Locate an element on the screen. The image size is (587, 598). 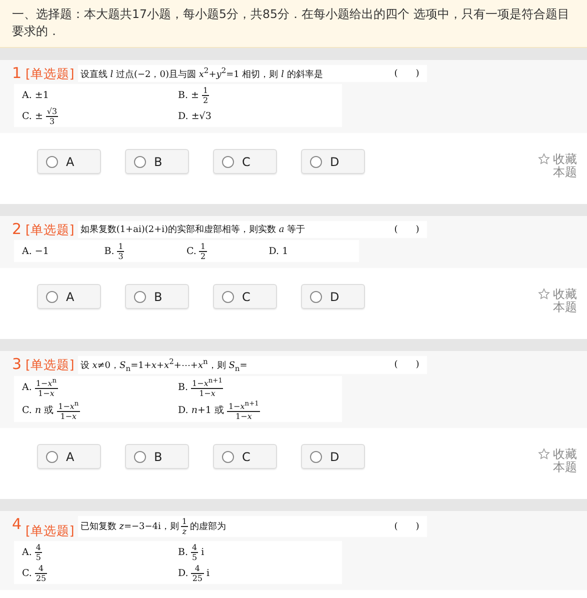
choice-text: D. n+1 或 1−x$^{n+1}$ 1−x is located at coordinates (219, 410).